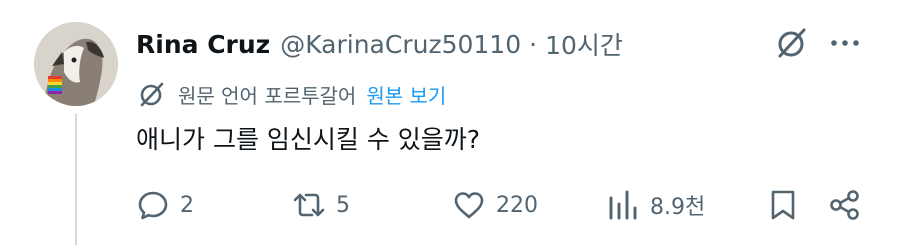 This screenshot has width=900, height=245. I want to click on tweet-timestamp: 10시간, so click(584, 44).